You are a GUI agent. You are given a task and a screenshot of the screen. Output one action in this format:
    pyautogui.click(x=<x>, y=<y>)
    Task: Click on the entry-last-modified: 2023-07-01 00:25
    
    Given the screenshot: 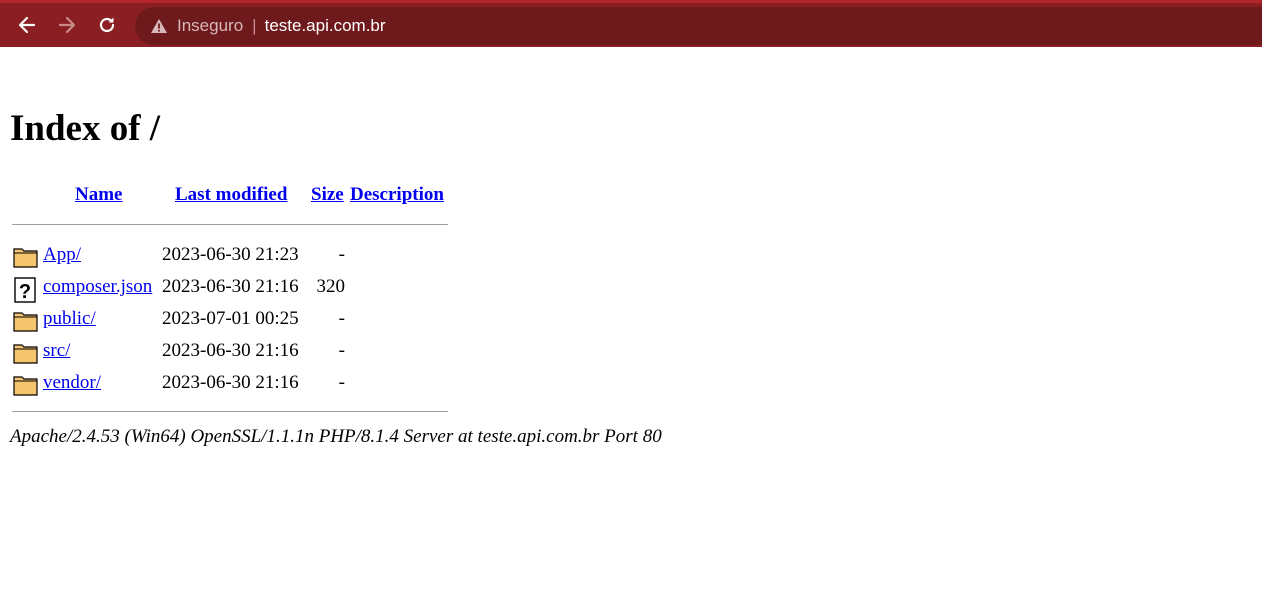 What is the action you would take?
    pyautogui.click(x=230, y=318)
    